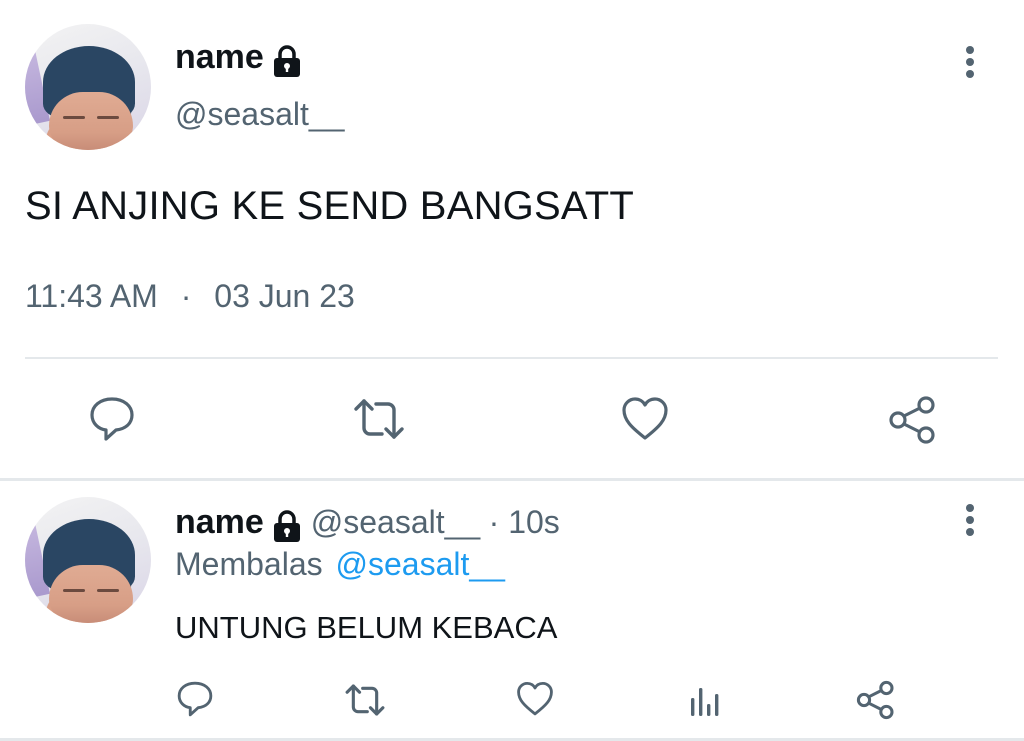 This screenshot has height=741, width=1024. What do you see at coordinates (330, 206) in the screenshot?
I see `tweet-text: SI ANJING KE SEND BANGSATT` at bounding box center [330, 206].